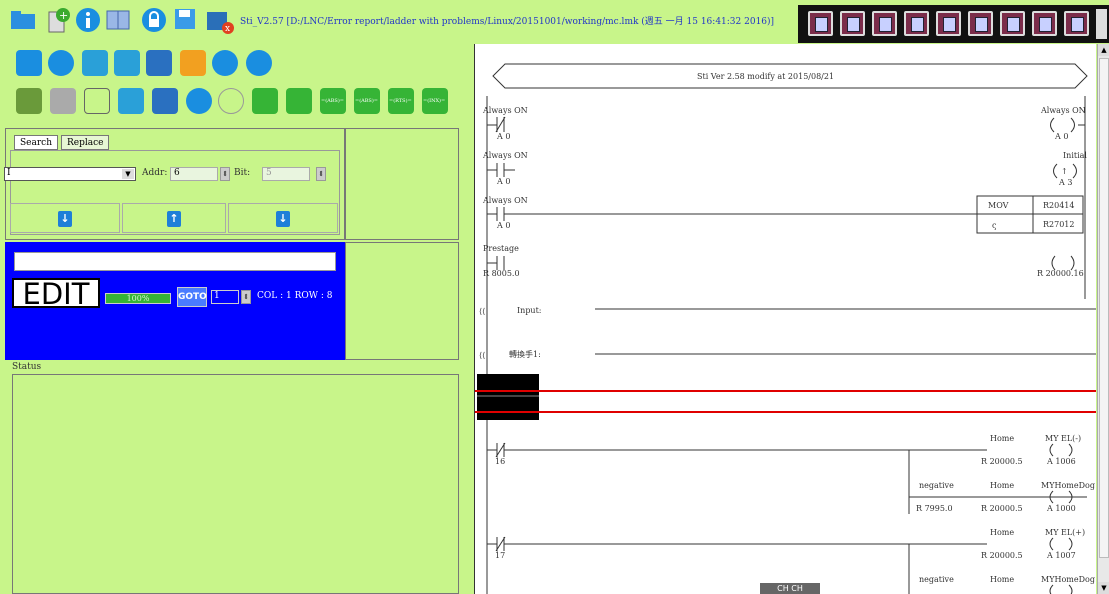 The width and height of the screenshot is (1109, 594). What do you see at coordinates (63, 101) in the screenshot?
I see `paste-icon` at bounding box center [63, 101].